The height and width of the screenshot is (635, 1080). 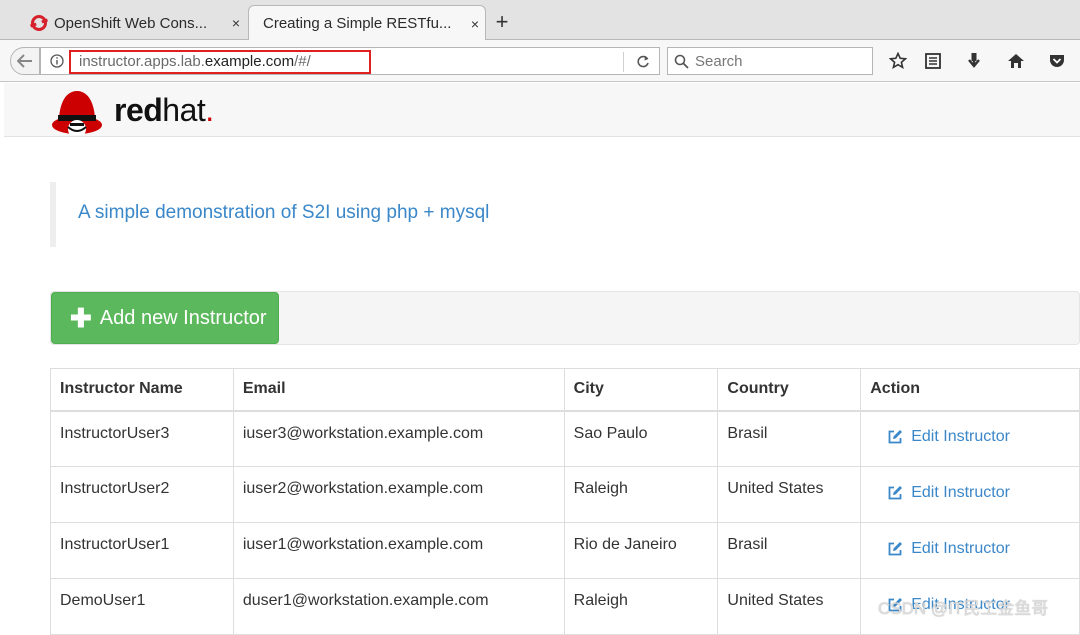 I want to click on cell-city: Sao Paulo, so click(x=641, y=438).